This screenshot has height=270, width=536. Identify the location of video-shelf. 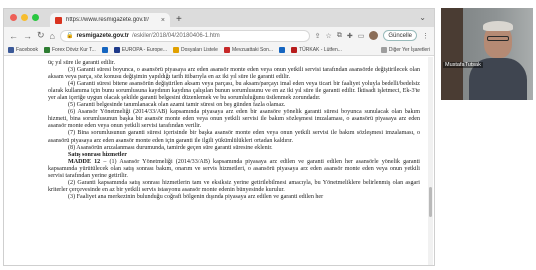
(452, 54).